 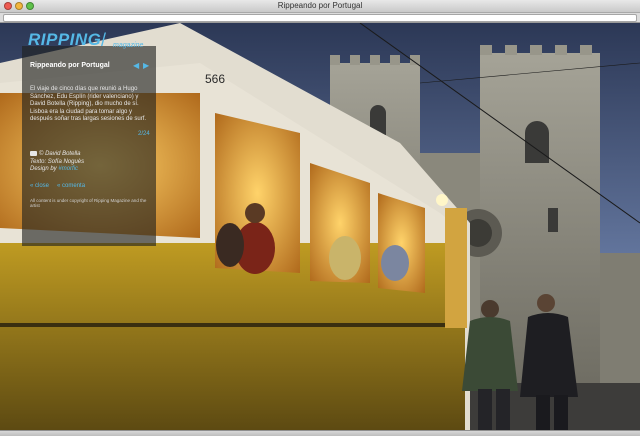 I want to click on window-title: Rippeando por Portugal, so click(x=320, y=5).